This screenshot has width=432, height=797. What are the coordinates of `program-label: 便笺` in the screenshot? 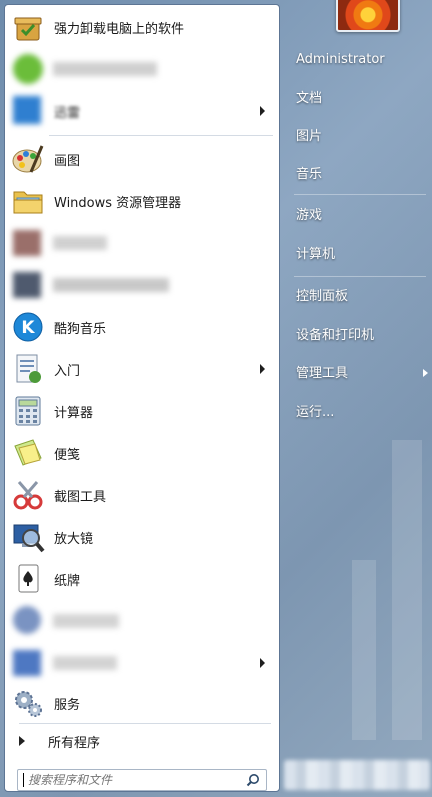 It's located at (67, 455).